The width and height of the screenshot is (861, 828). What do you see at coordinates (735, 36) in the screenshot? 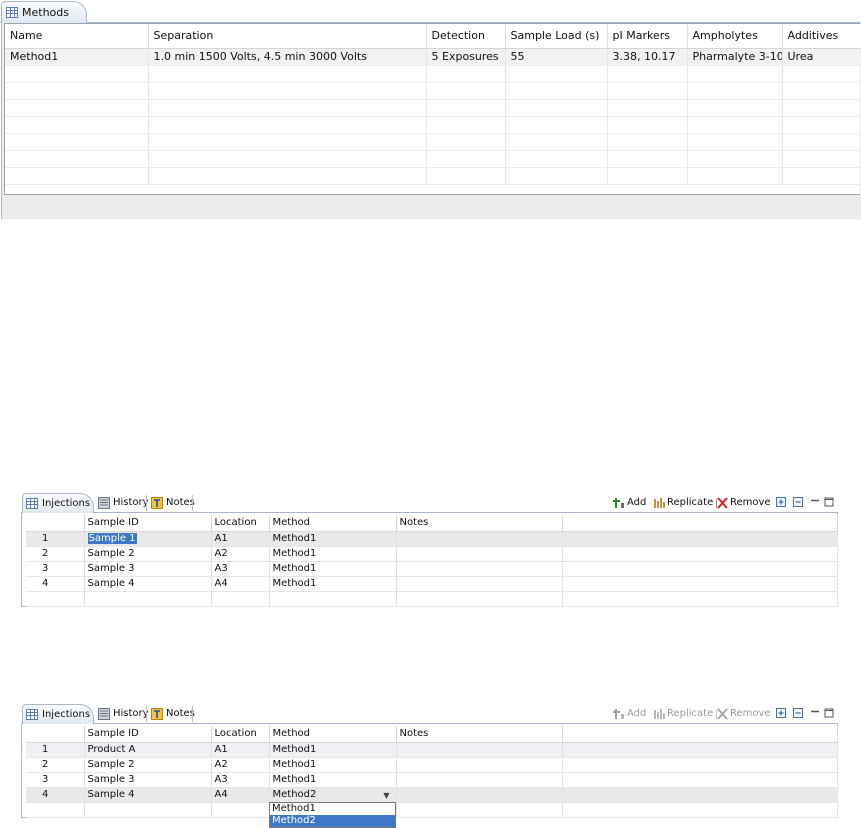
I see `col-header-ampholytes: Ampholytes` at bounding box center [735, 36].